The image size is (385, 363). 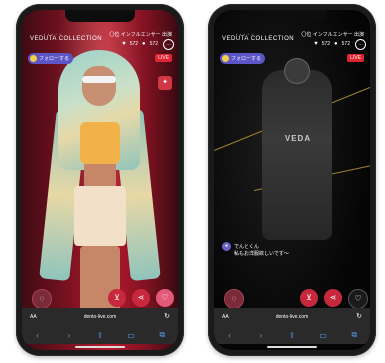 What do you see at coordinates (100, 175) in the screenshot?
I see `model-midriff` at bounding box center [100, 175].